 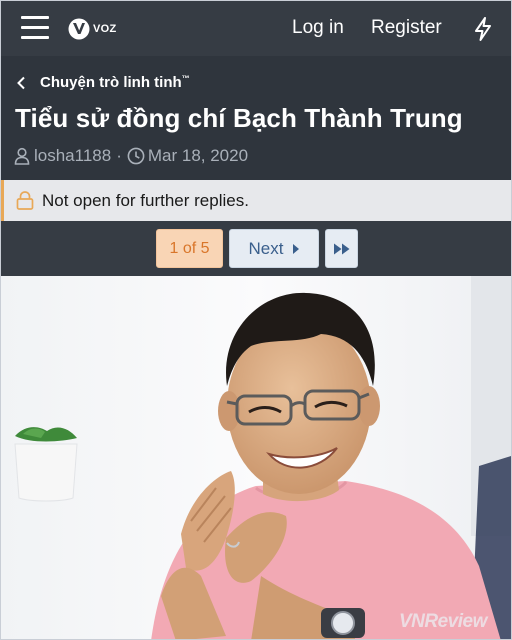 I want to click on photo-watermark: VNReview, so click(x=443, y=621).